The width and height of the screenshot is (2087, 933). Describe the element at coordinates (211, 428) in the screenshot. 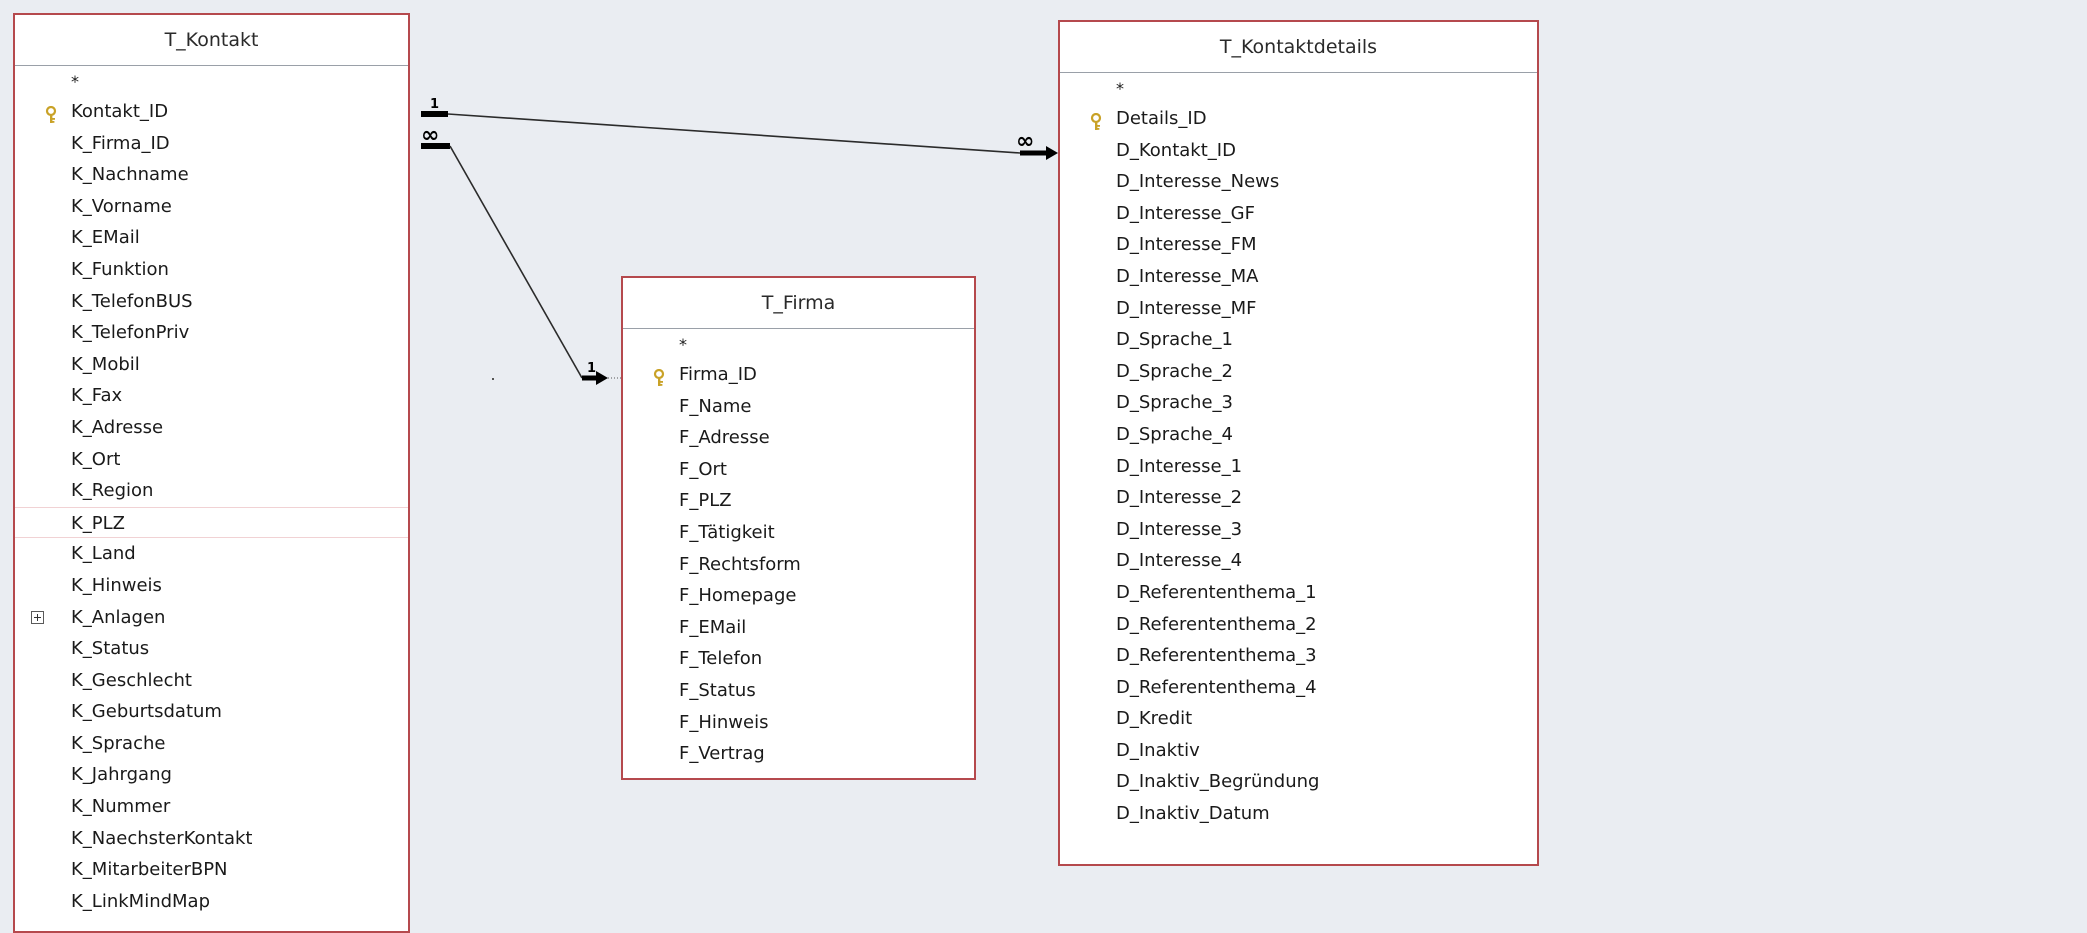

I see `field-k-adresse: K_Adresse` at that location.